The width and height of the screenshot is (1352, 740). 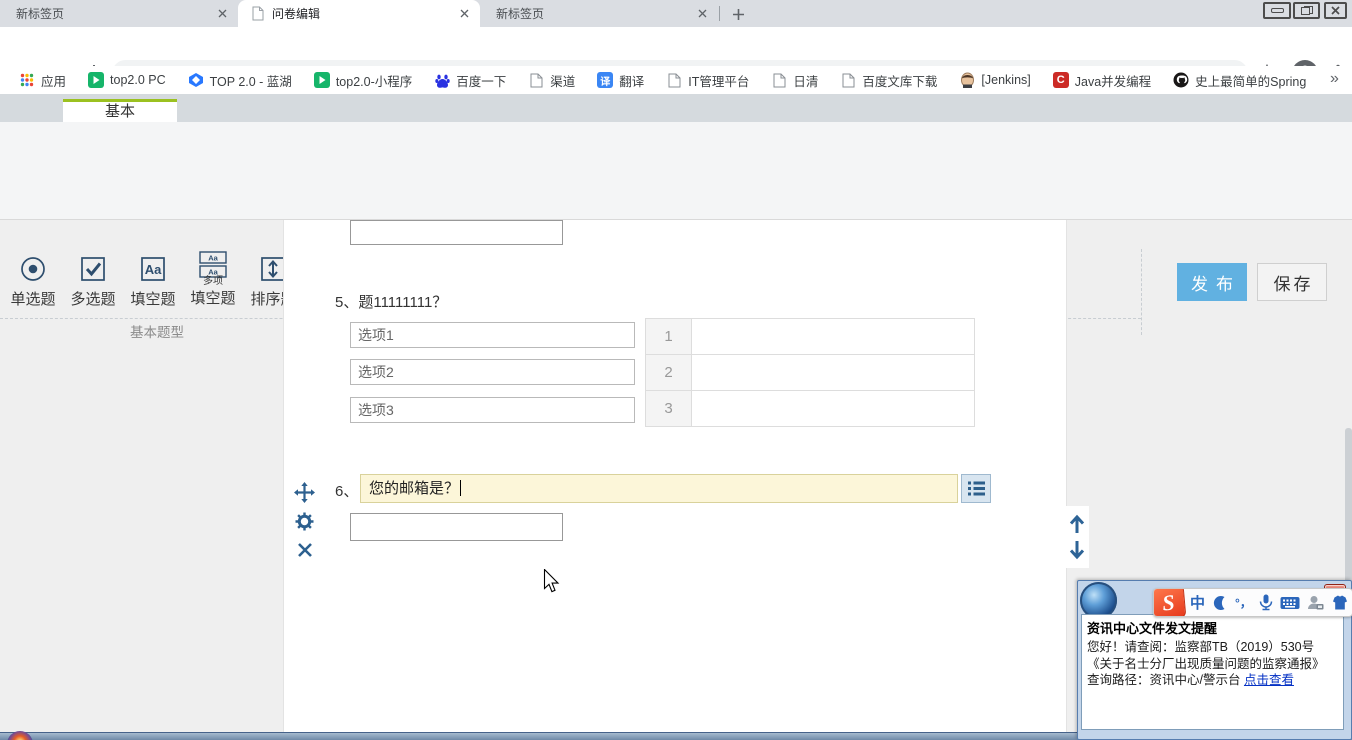 I want to click on browser-tab-2-active: 问卷编辑, so click(x=359, y=13).